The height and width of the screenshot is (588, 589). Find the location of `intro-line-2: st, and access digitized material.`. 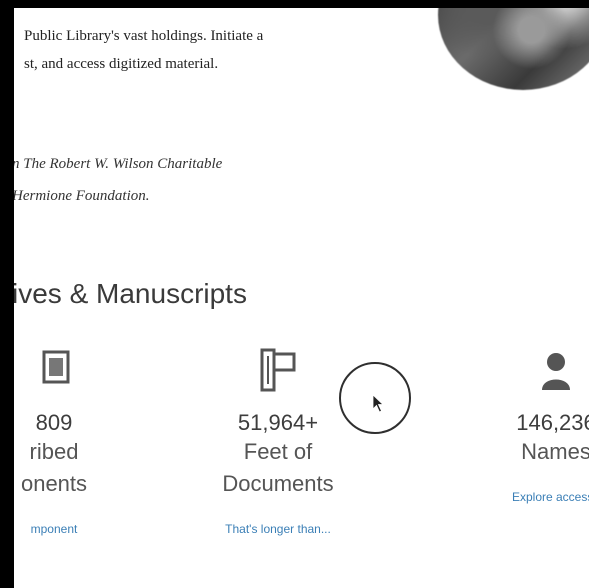

intro-line-2: st, and access digitized material. is located at coordinates (121, 64).